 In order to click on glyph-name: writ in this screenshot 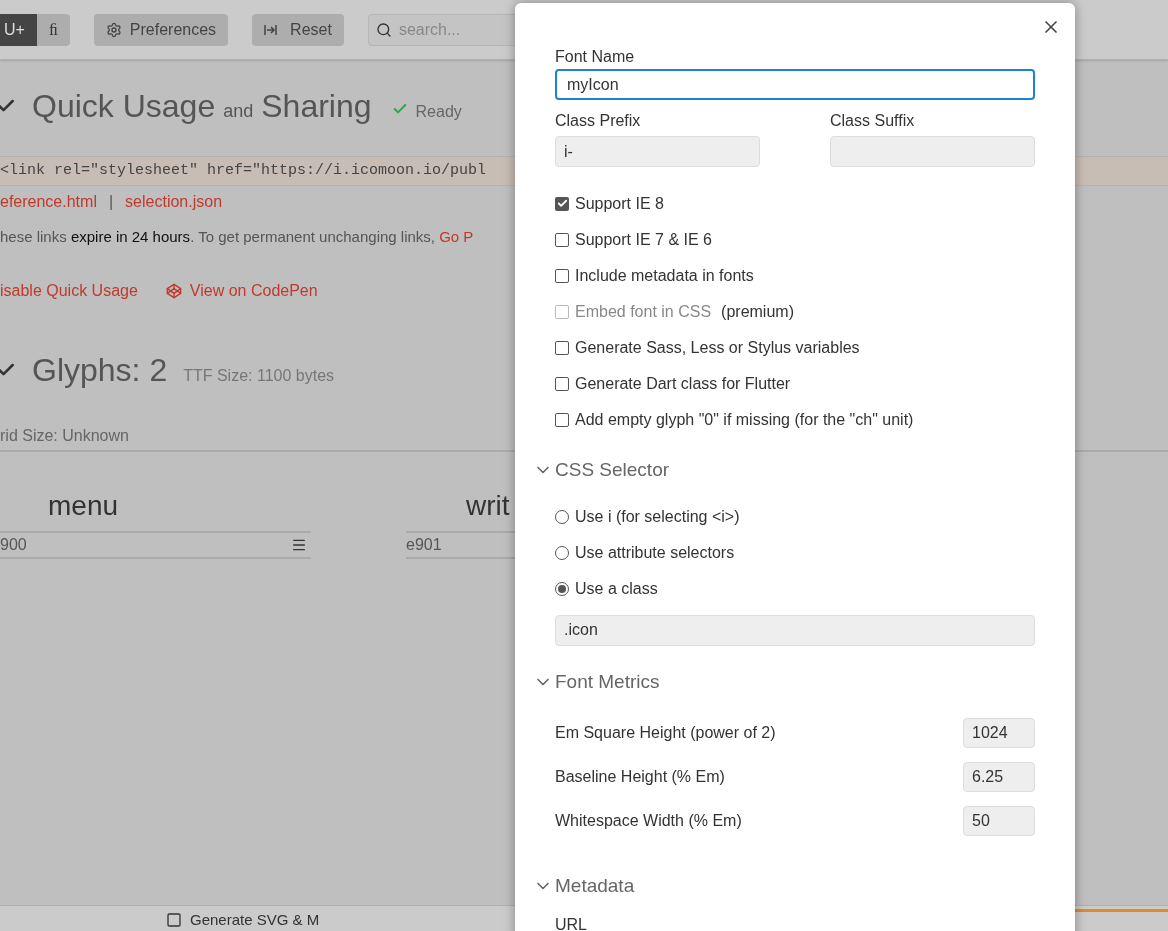, I will do `click(488, 505)`.